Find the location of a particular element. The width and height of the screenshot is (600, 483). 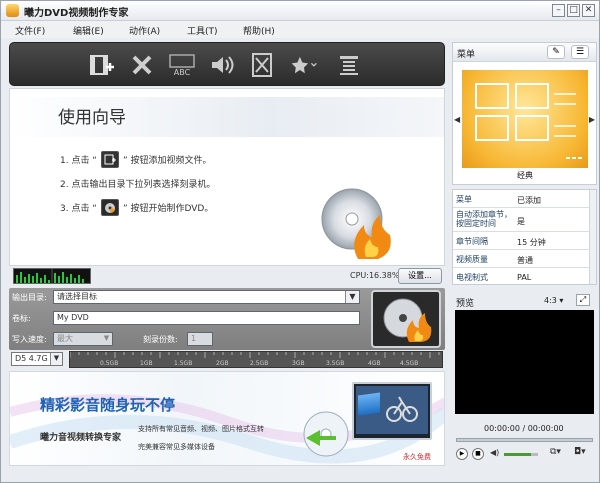

menu-template-preview is located at coordinates (525, 119).